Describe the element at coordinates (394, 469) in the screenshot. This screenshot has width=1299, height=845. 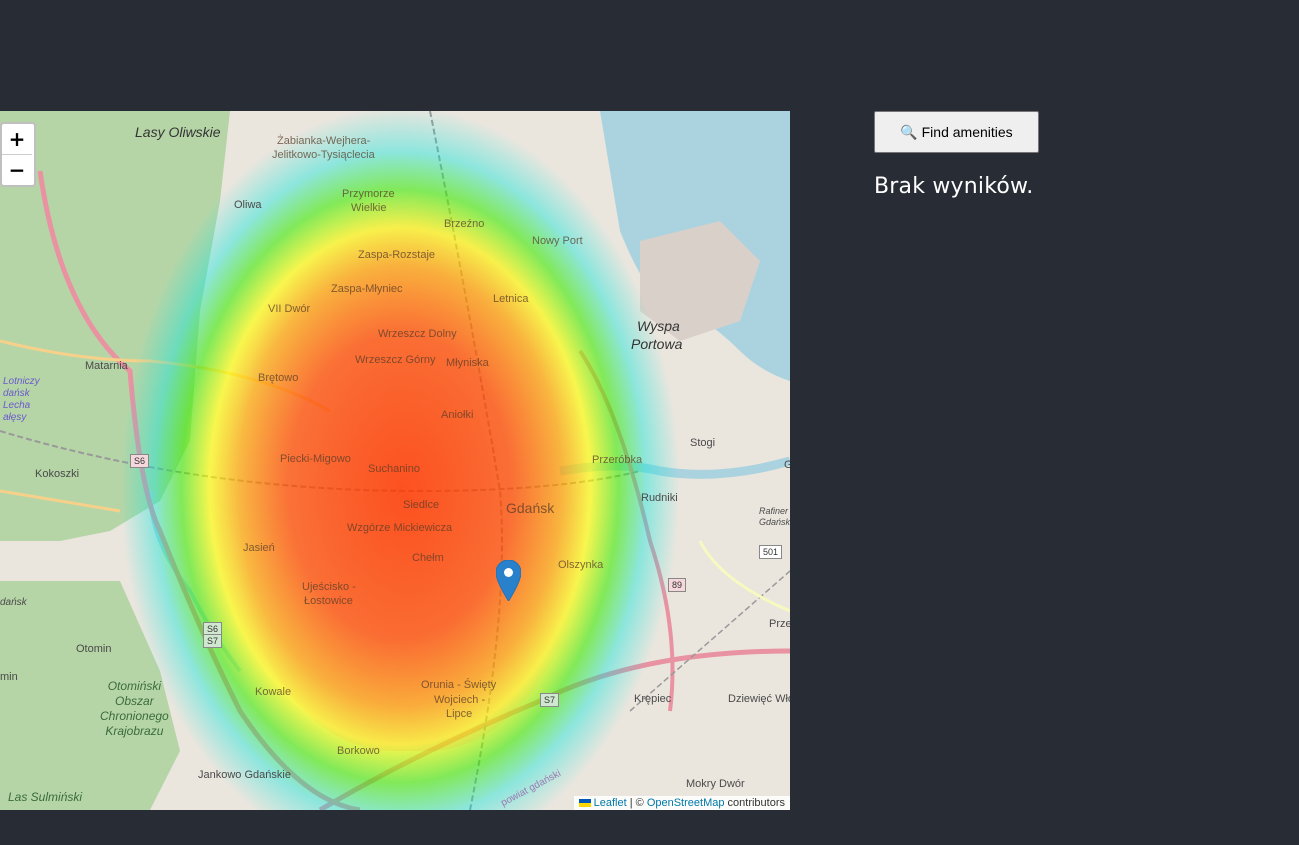
I see `map-label: Suchanino` at that location.